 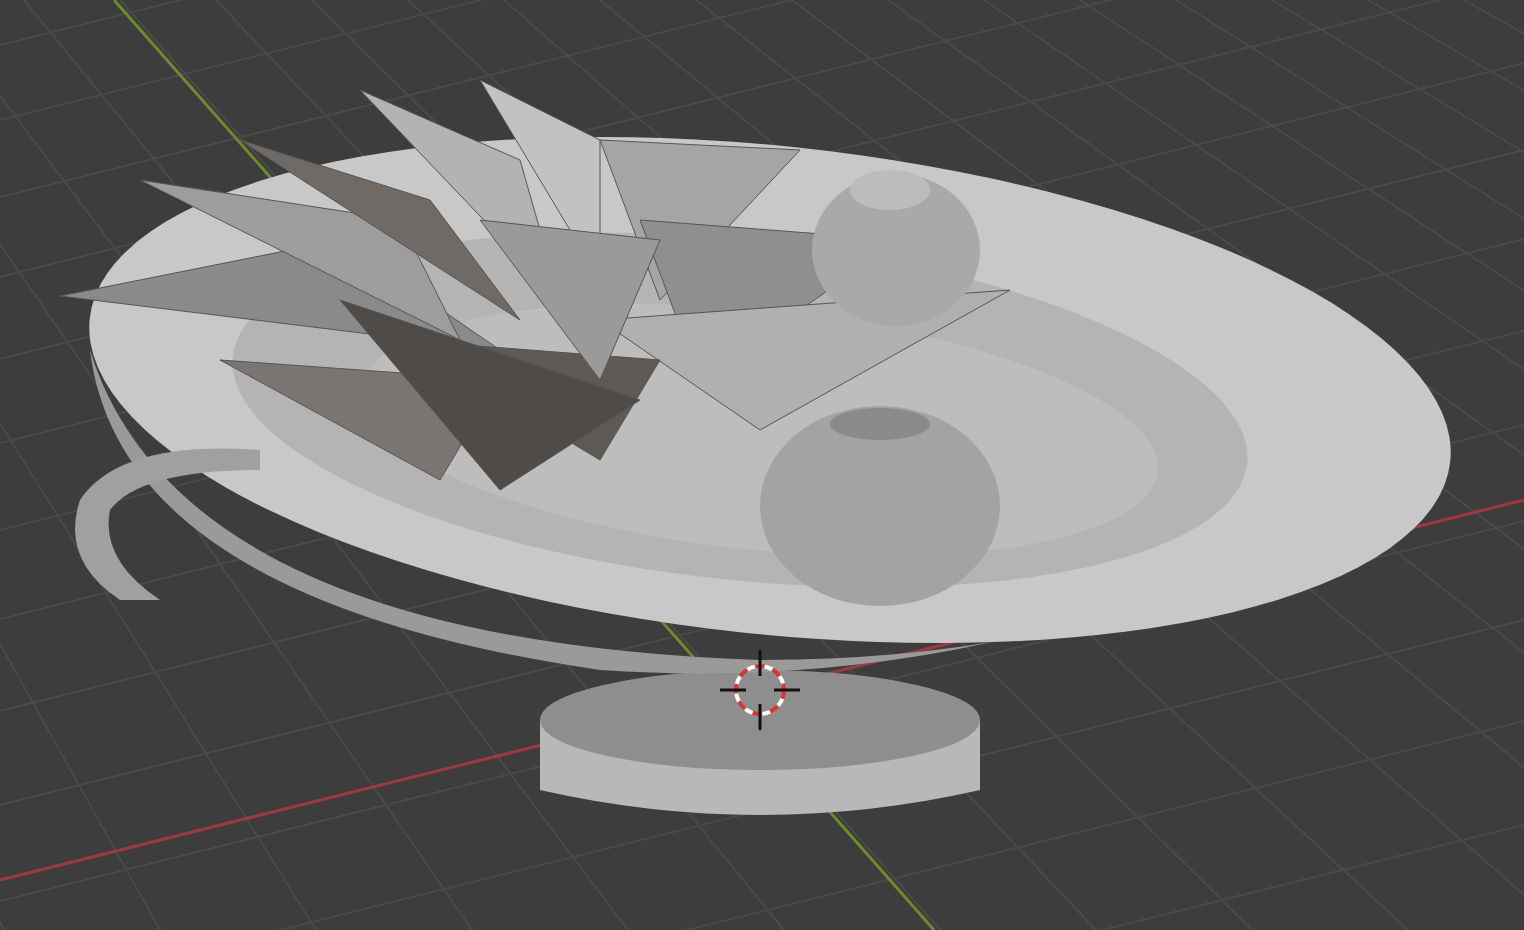 I want to click on 3d-cursor-icon, so click(x=760, y=690).